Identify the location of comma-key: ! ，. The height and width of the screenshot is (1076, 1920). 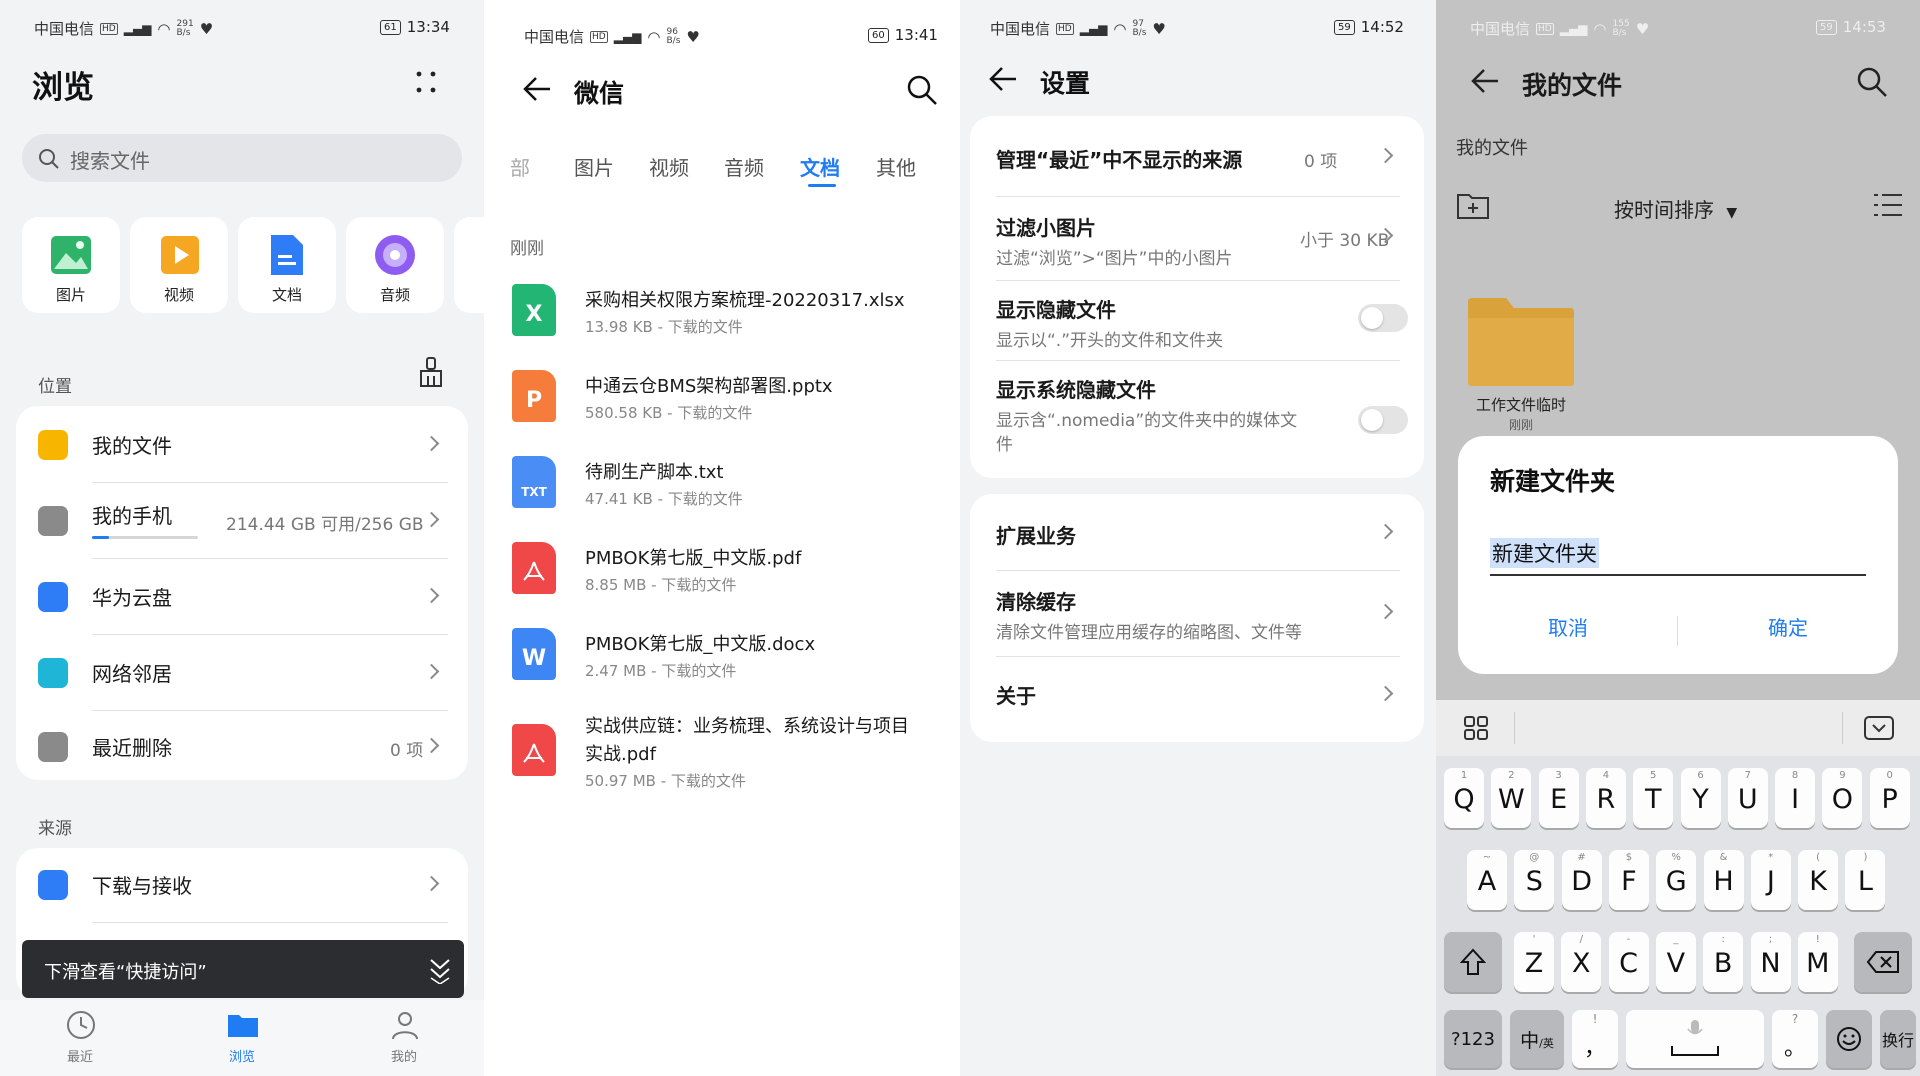
(1595, 1039).